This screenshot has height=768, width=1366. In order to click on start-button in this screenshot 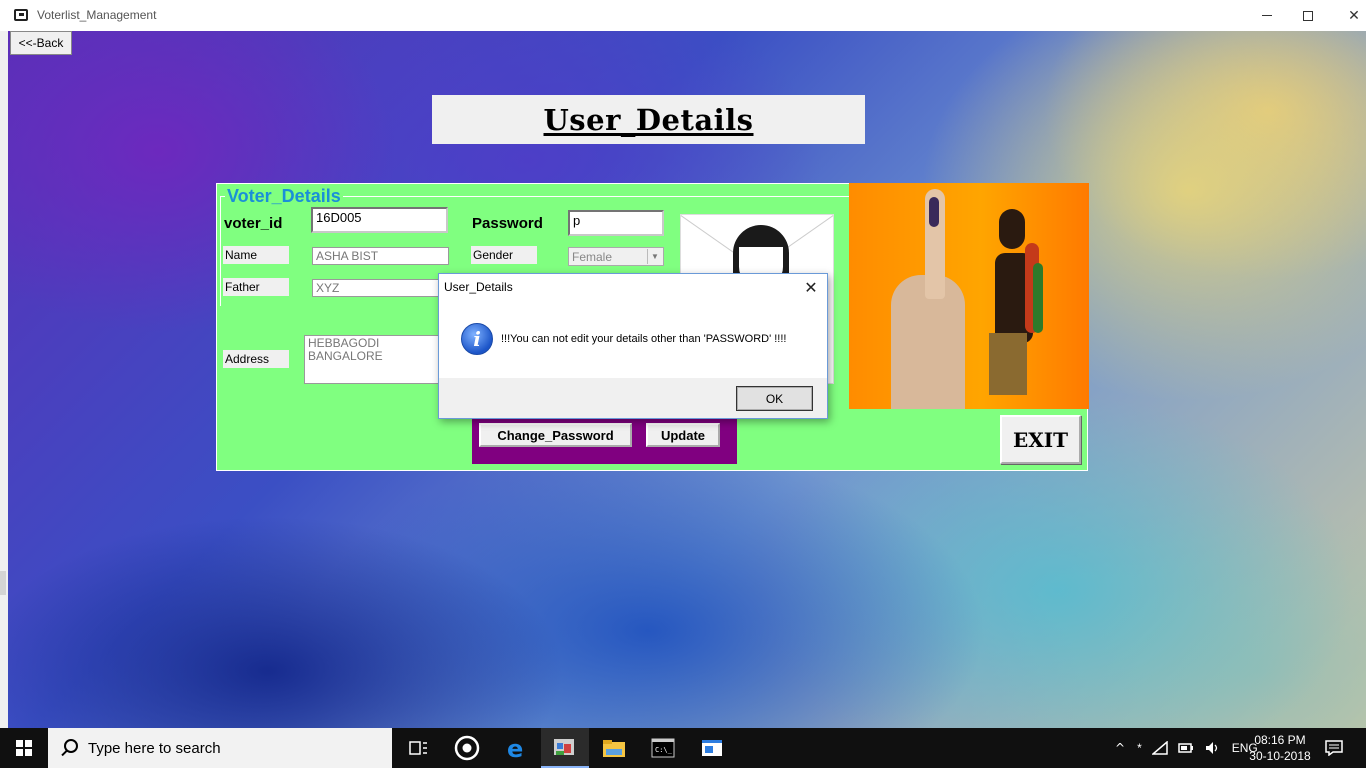, I will do `click(24, 748)`.